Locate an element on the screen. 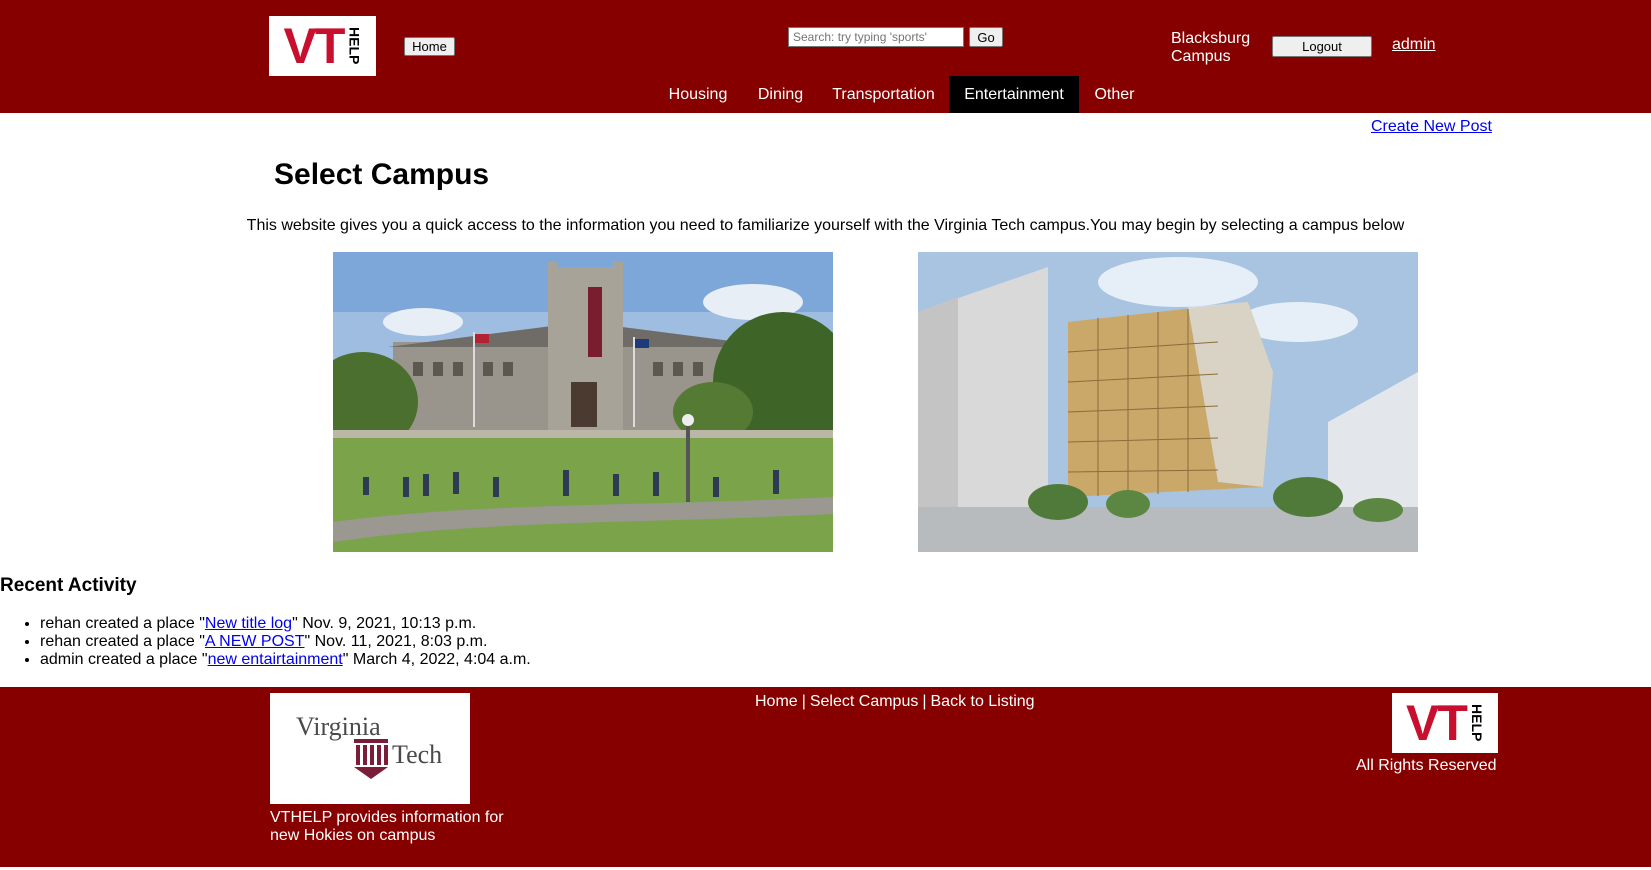 This screenshot has height=870, width=1651. vthelp-logo: VT HELP is located at coordinates (322, 46).